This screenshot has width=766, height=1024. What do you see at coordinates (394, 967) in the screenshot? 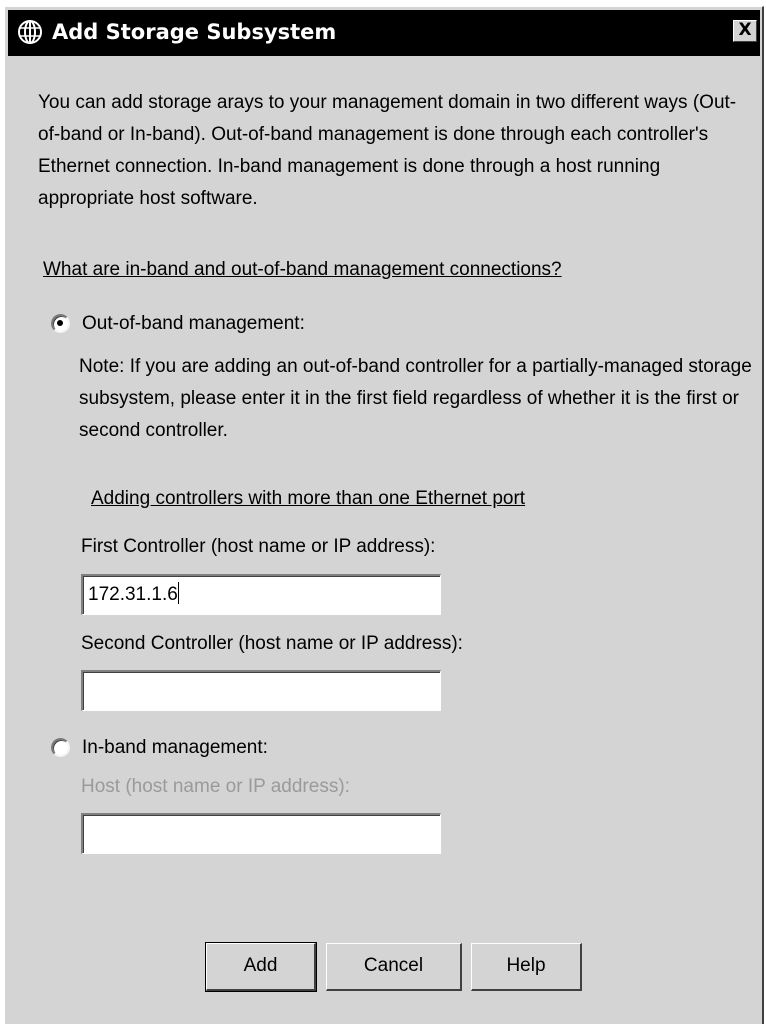
I see `cancel-button: Cancel` at bounding box center [394, 967].